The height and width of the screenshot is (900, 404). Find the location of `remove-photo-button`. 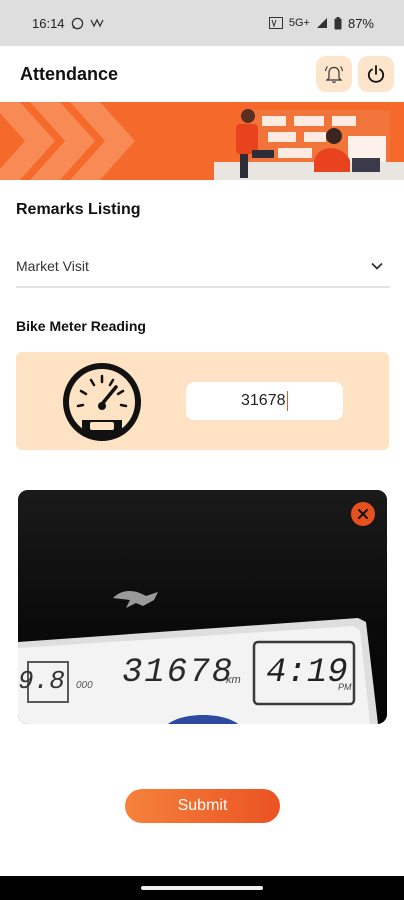

remove-photo-button is located at coordinates (363, 514).